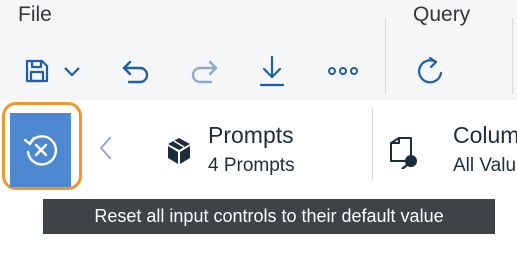 The height and width of the screenshot is (258, 517). I want to click on columns-title: Colum, so click(485, 135).